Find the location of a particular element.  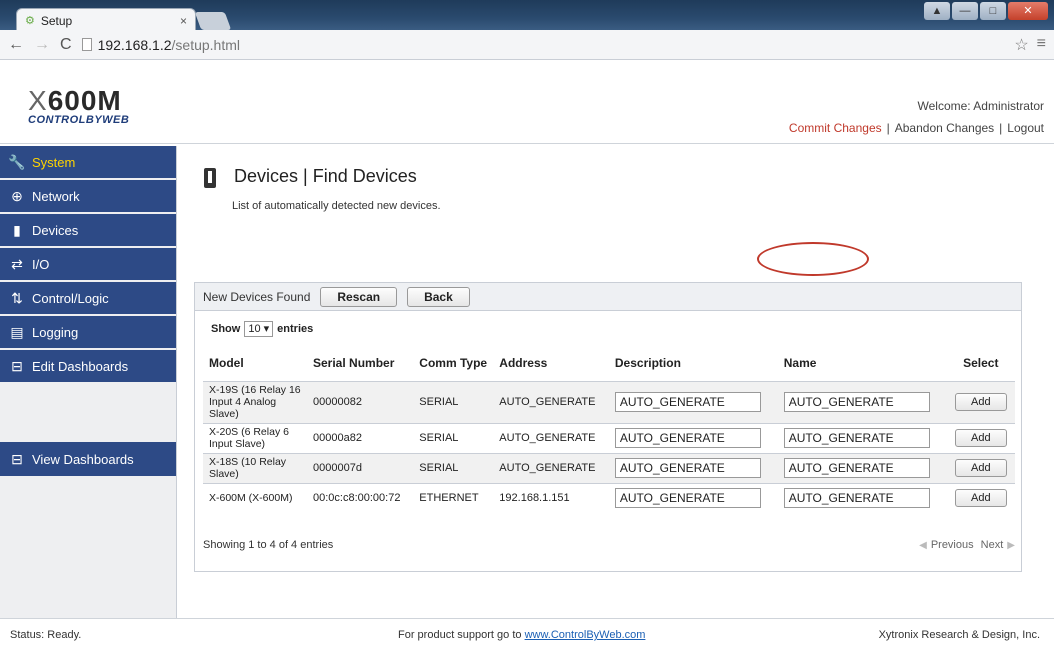

new-tab-button is located at coordinates (213, 21).